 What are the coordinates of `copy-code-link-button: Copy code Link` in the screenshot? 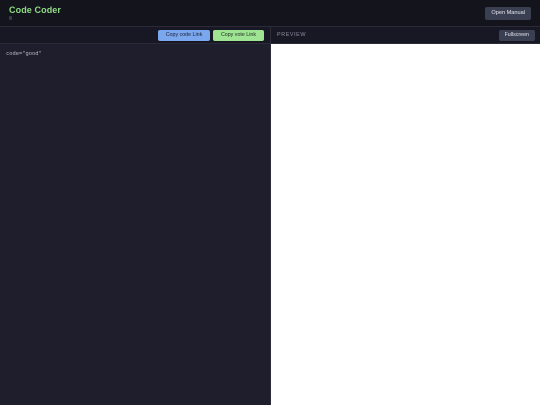 It's located at (184, 35).